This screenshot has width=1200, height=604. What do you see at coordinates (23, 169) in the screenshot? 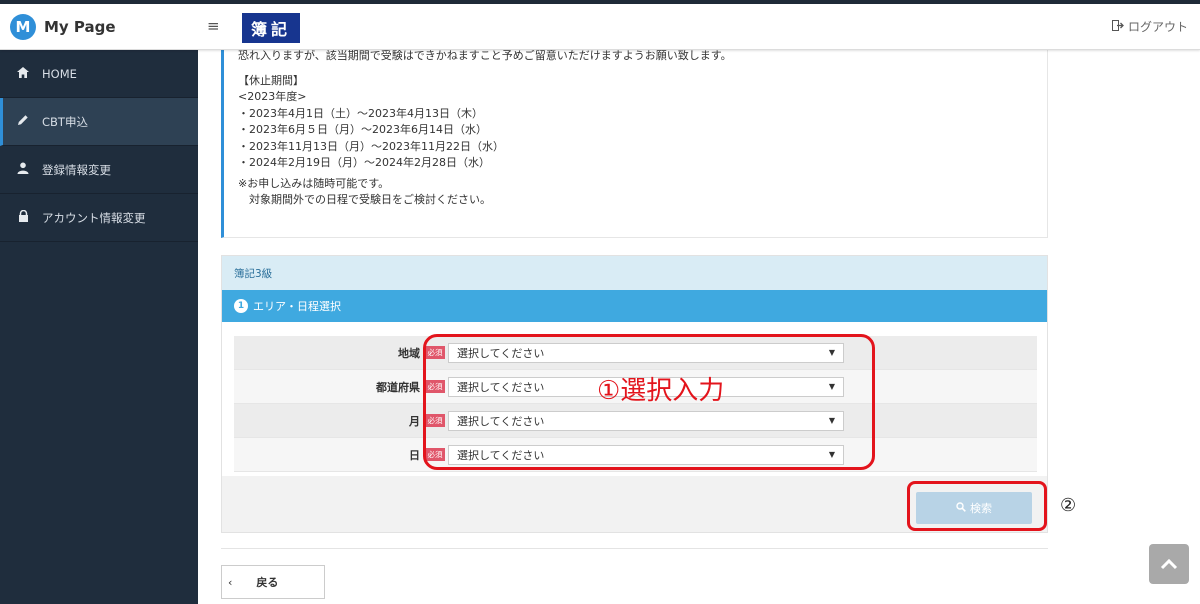
I see `user-icon` at bounding box center [23, 169].